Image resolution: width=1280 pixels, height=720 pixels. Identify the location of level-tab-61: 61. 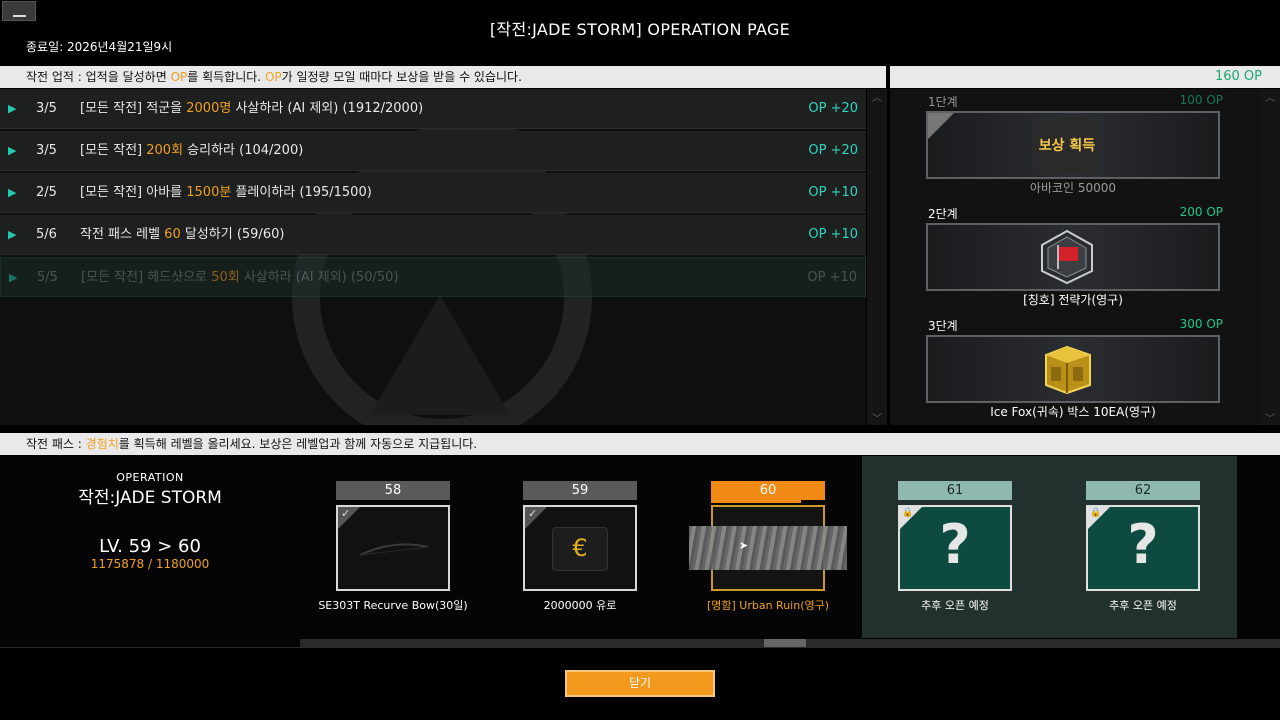
(955, 490).